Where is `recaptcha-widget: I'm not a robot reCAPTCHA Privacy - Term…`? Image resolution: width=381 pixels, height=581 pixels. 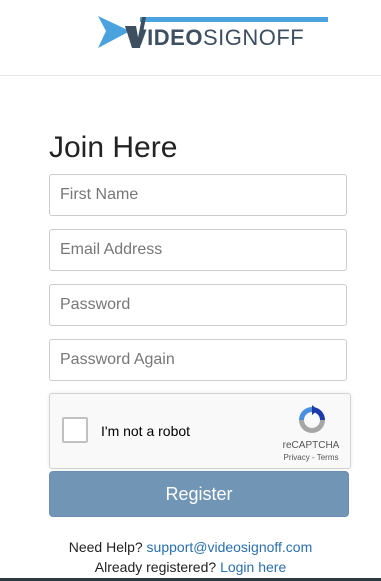 recaptcha-widget: I'm not a robot reCAPTCHA Privacy - Term… is located at coordinates (200, 431).